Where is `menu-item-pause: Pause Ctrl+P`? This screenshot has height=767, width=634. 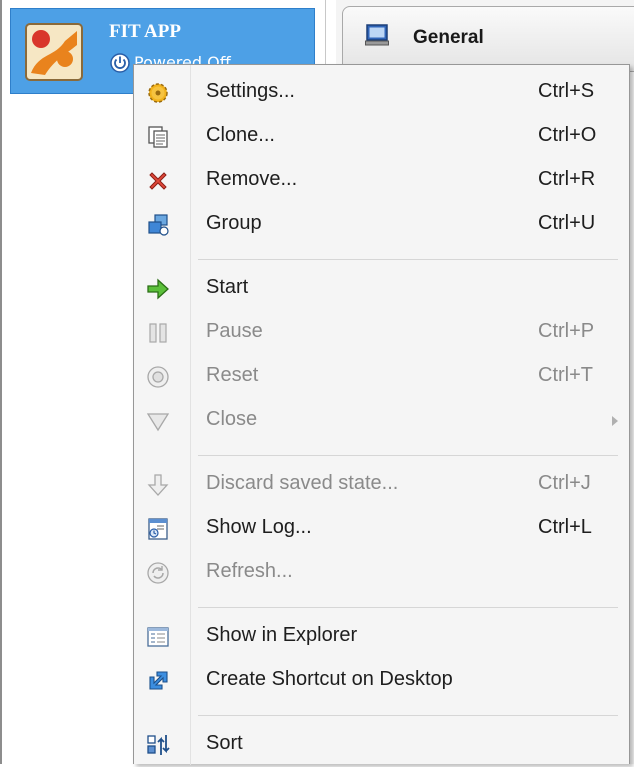
menu-item-pause: Pause Ctrl+P is located at coordinates (381, 333).